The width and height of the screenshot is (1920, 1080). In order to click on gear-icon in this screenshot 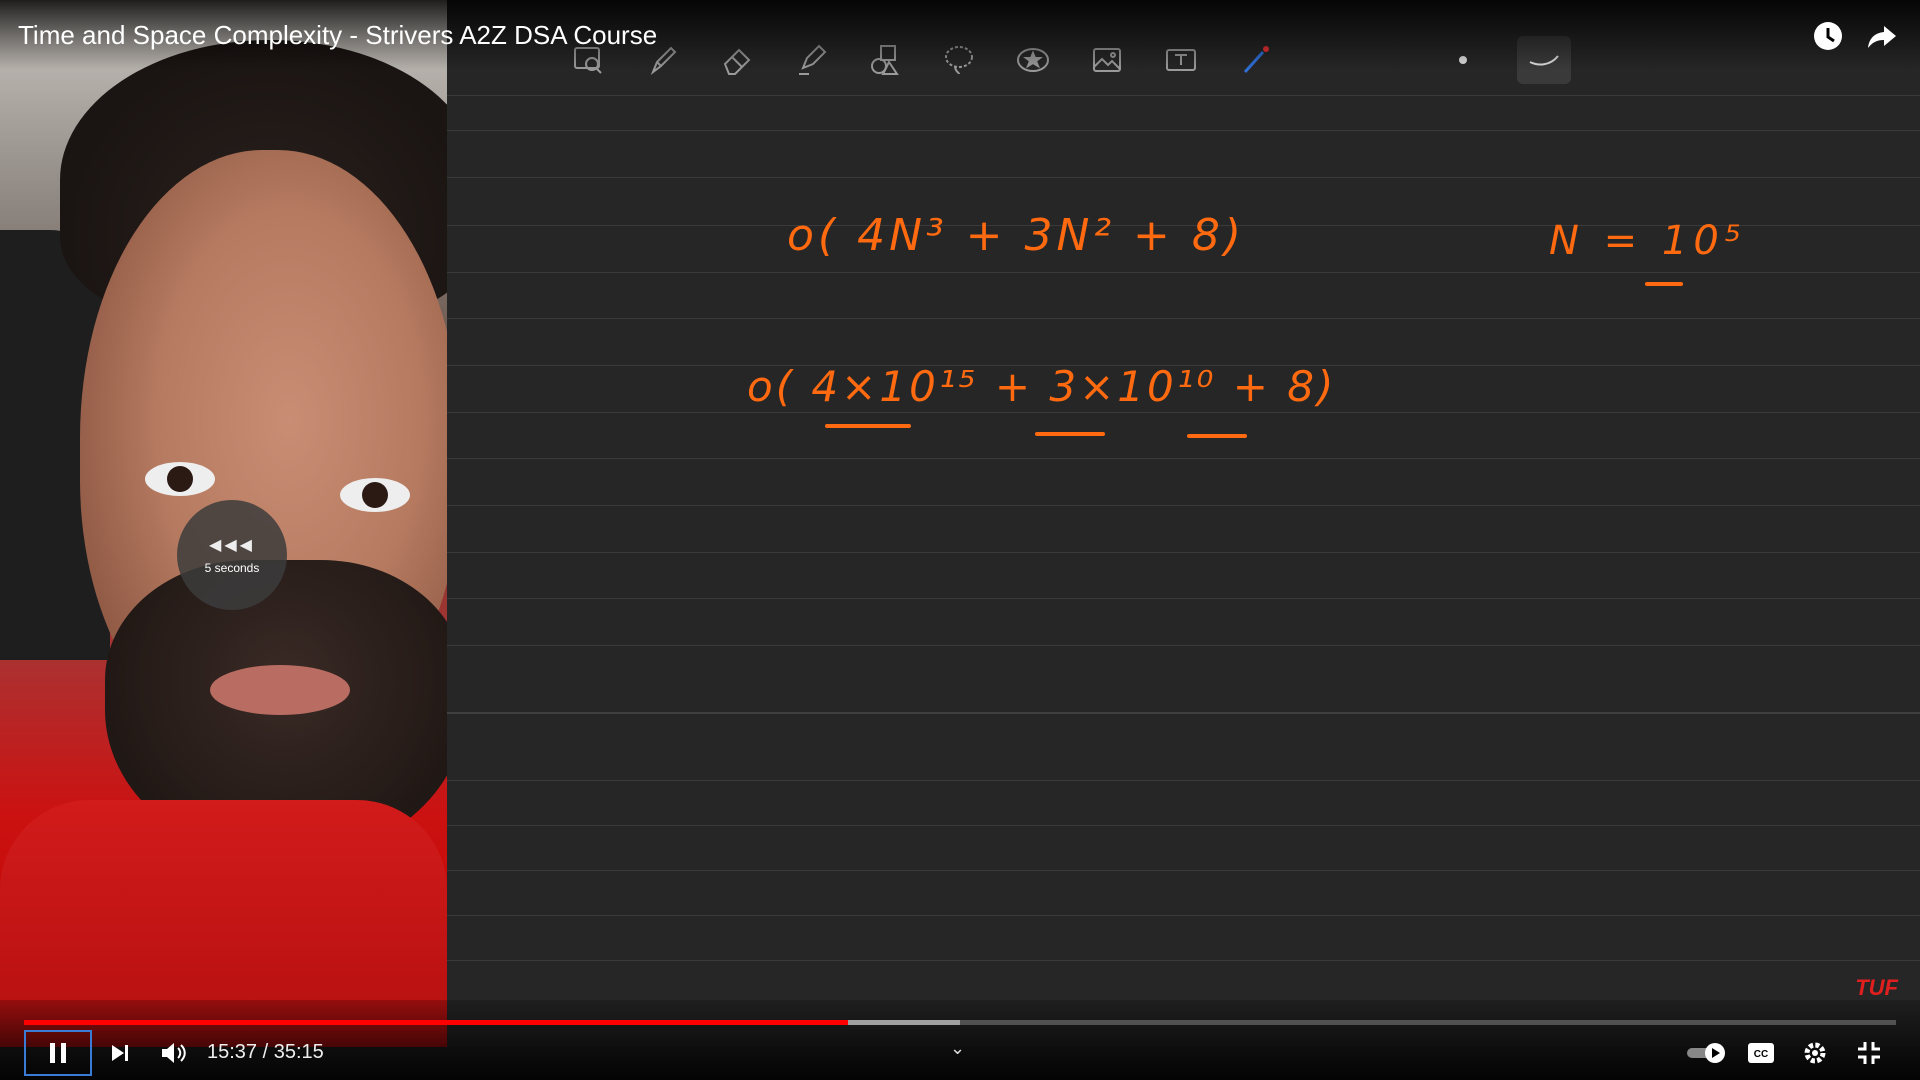, I will do `click(1815, 1053)`.